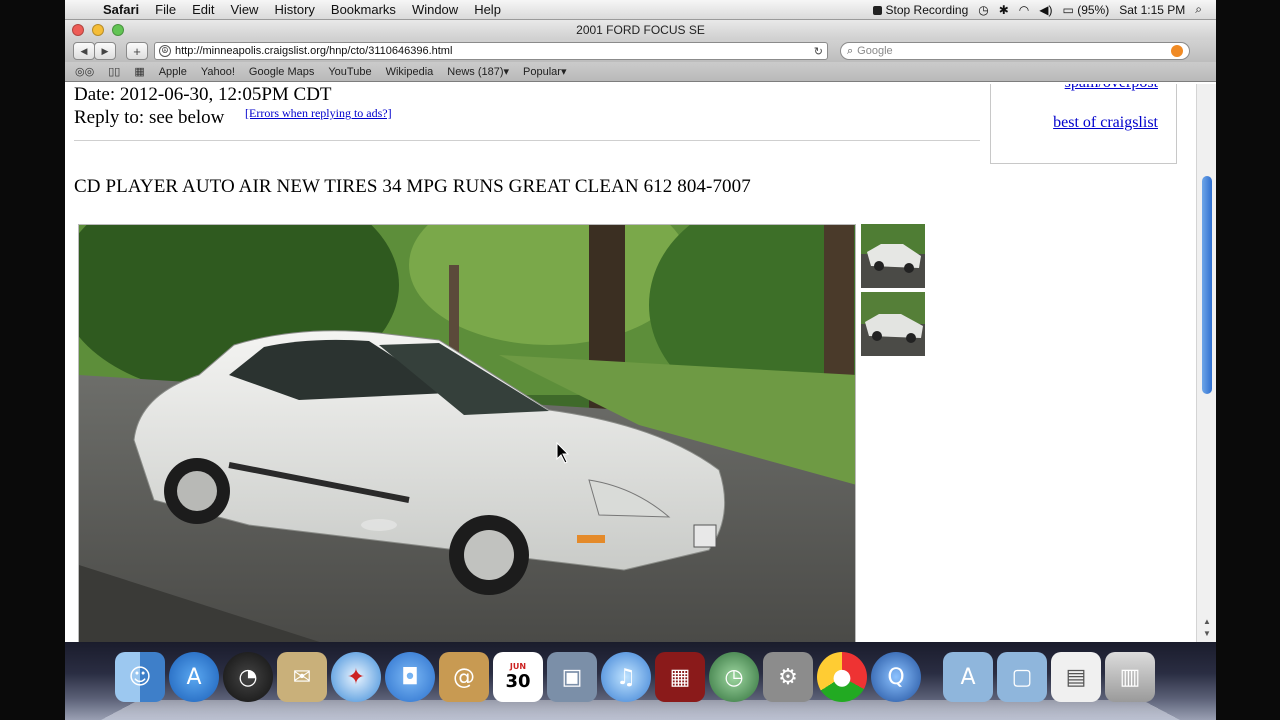 The image size is (1280, 720). Describe the element at coordinates (518, 666) in the screenshot. I see `calendar-month: JUN` at that location.